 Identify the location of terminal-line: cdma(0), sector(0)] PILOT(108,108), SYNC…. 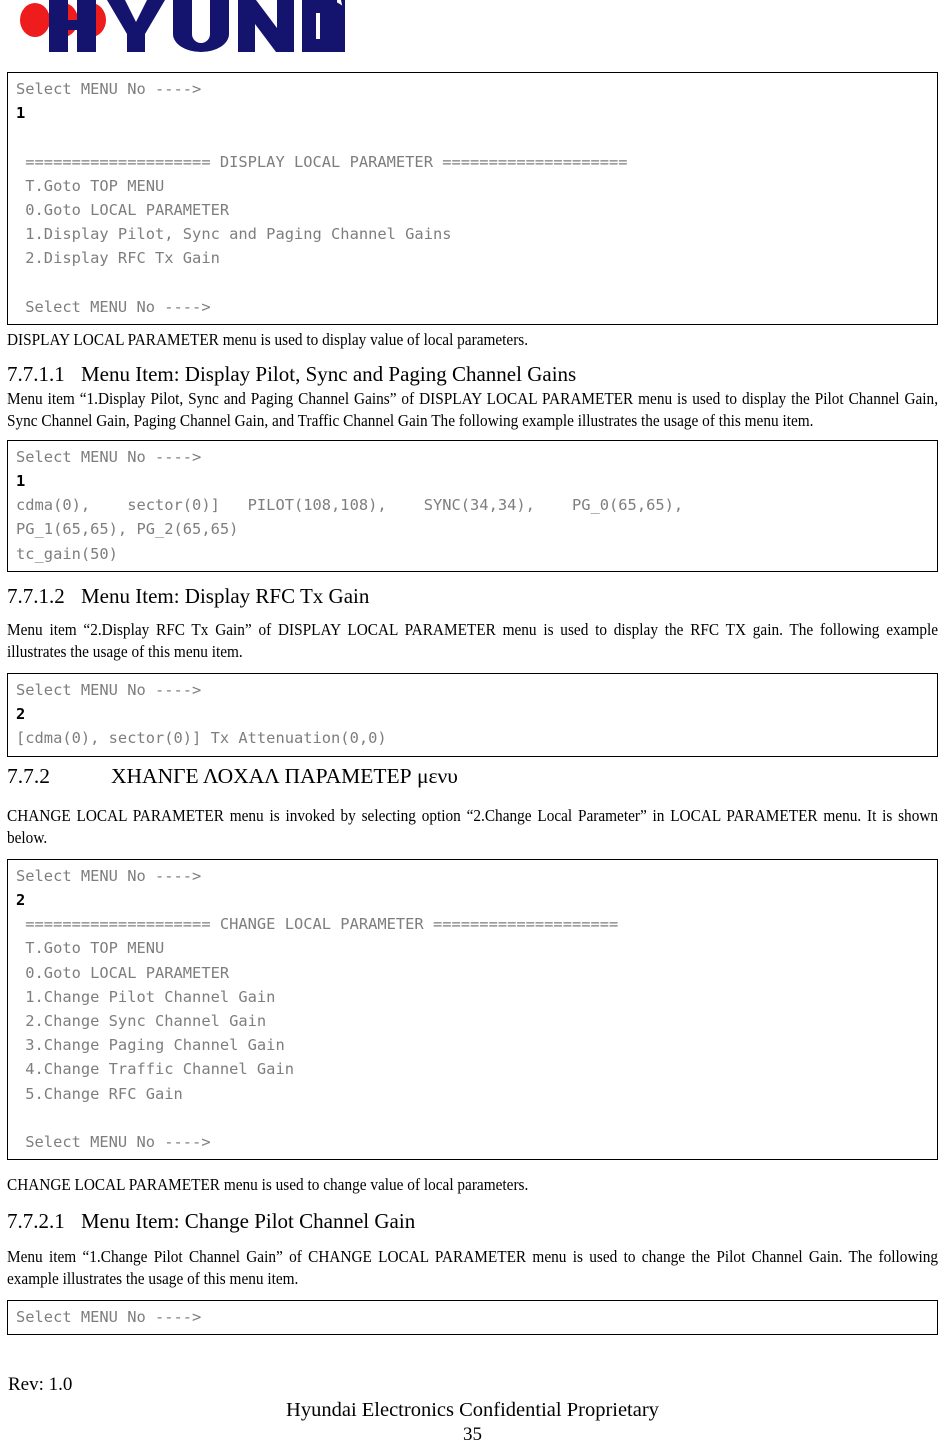
(350, 505).